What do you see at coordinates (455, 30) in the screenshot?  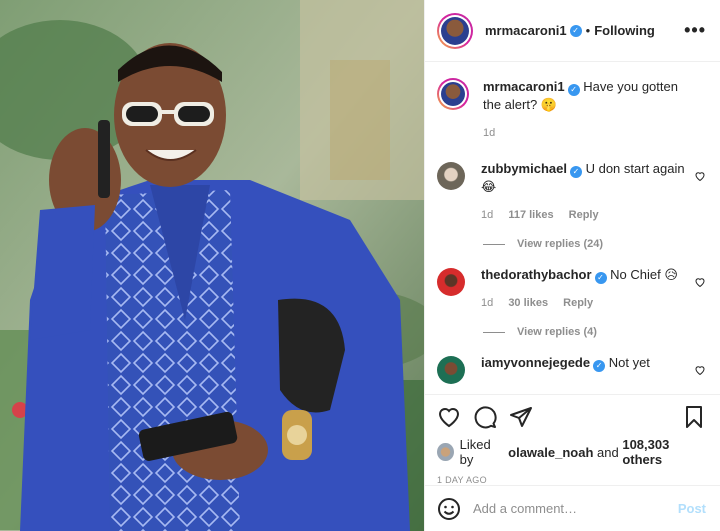 I see `author-avatar` at bounding box center [455, 30].